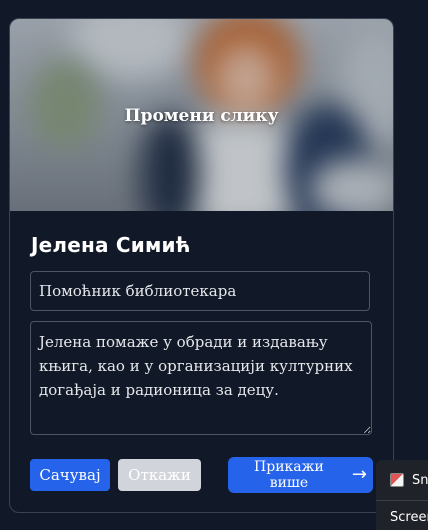  What do you see at coordinates (402, 495) in the screenshot?
I see `context-popup: Sn Screen` at bounding box center [402, 495].